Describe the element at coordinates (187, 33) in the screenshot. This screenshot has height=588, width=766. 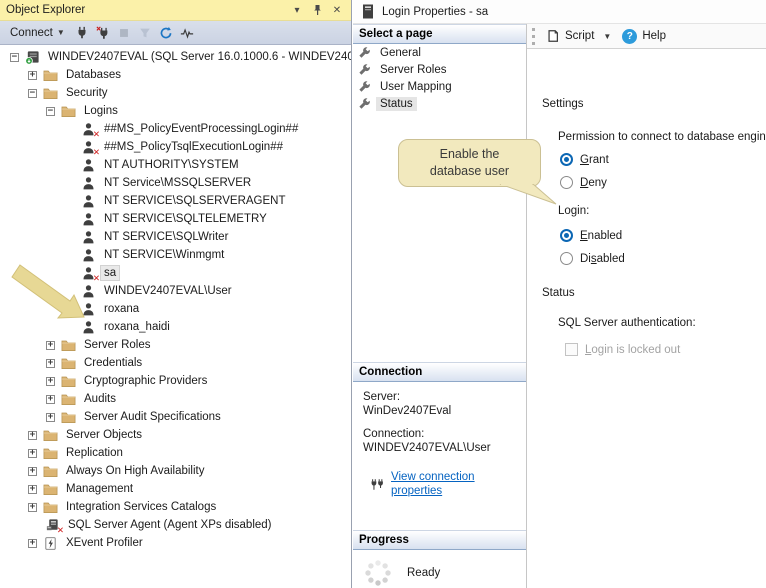
I see `activity-monitor-icon` at that location.